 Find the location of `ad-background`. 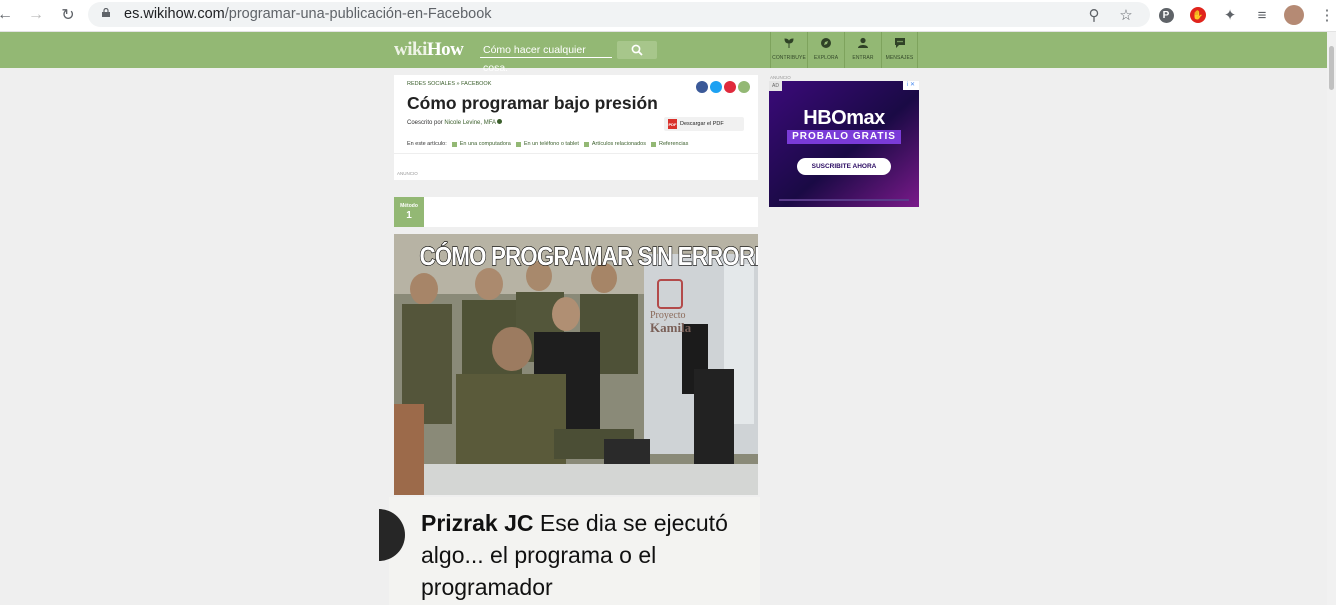

ad-background is located at coordinates (844, 144).